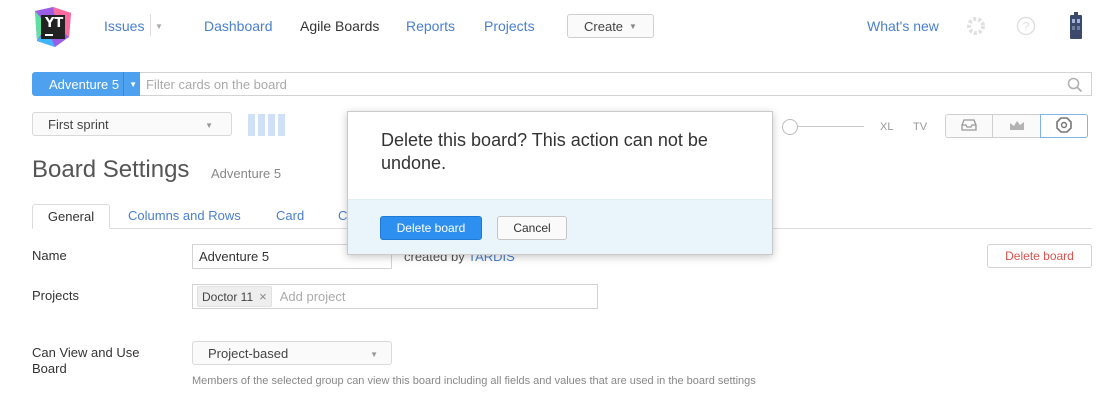  I want to click on board-selector-split, so click(123, 84).